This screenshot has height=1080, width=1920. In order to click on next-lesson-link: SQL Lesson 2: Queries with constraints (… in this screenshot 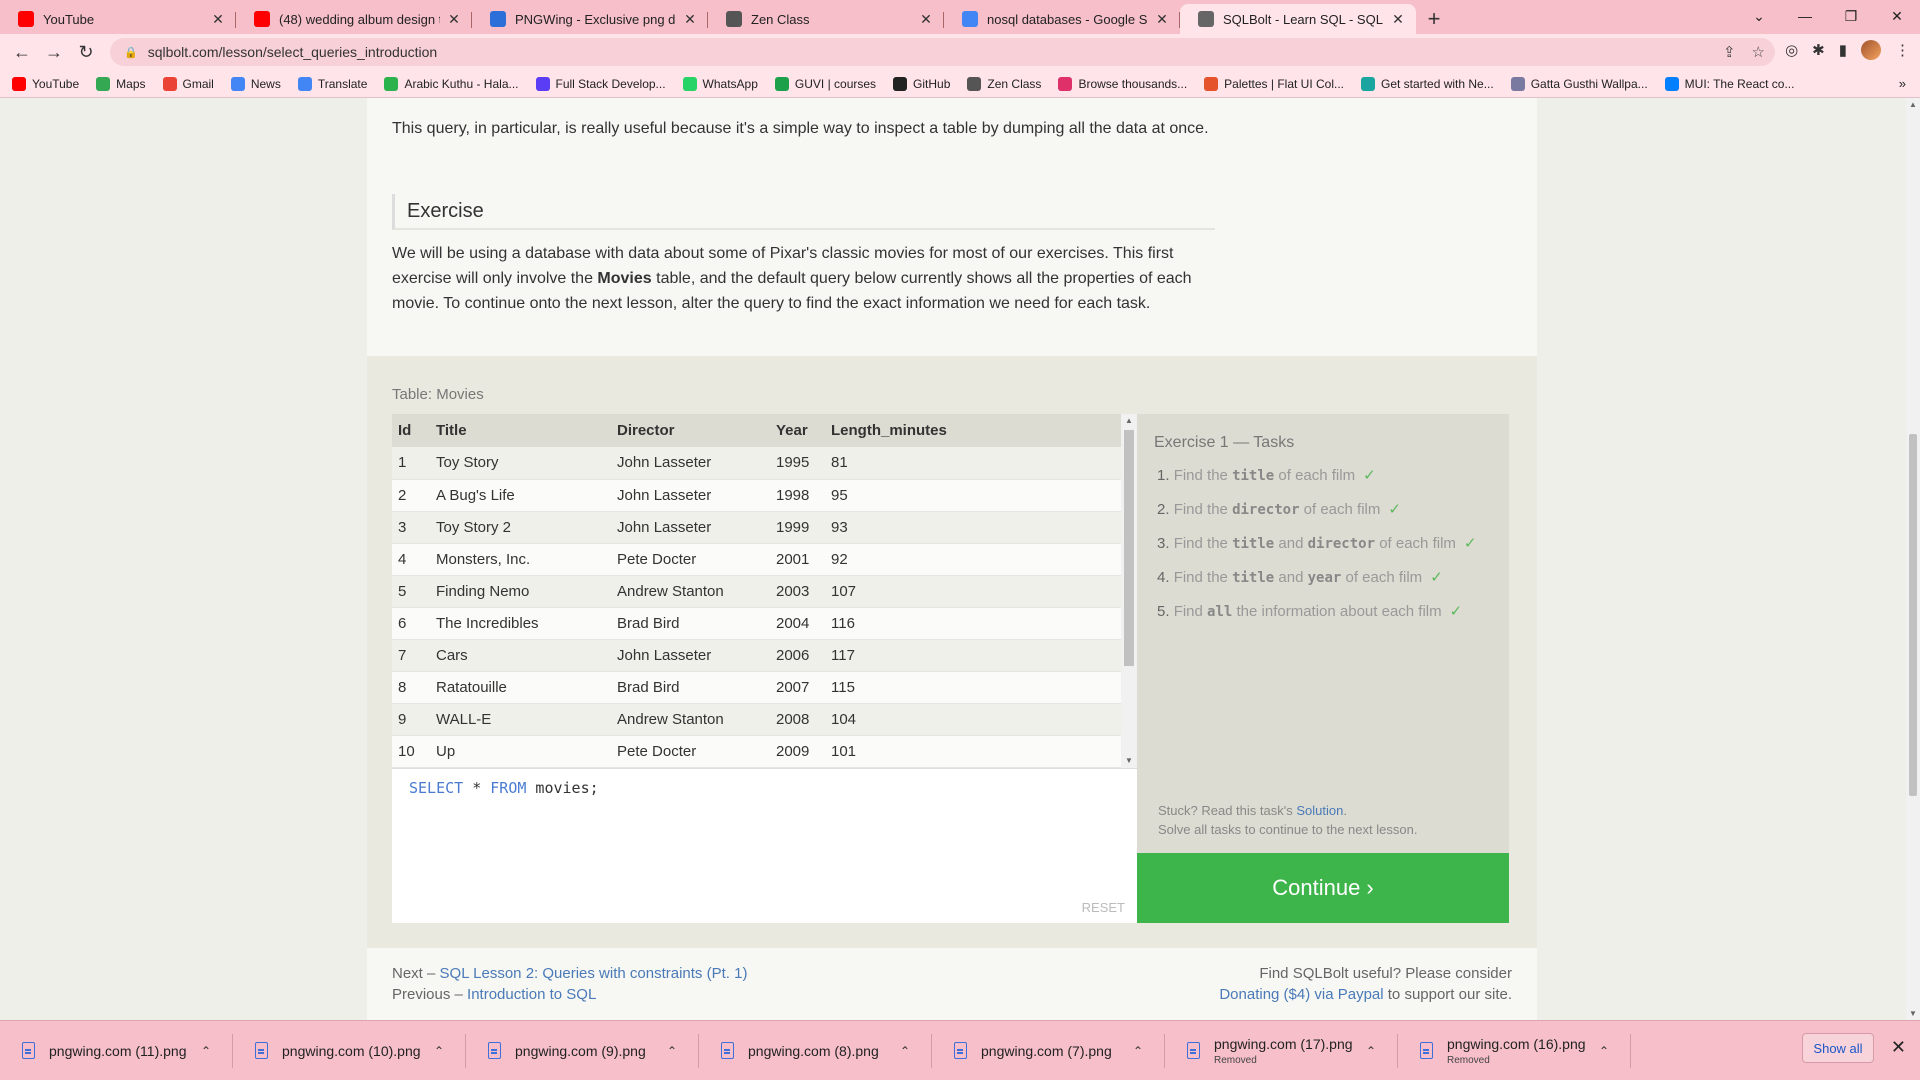, I will do `click(594, 973)`.